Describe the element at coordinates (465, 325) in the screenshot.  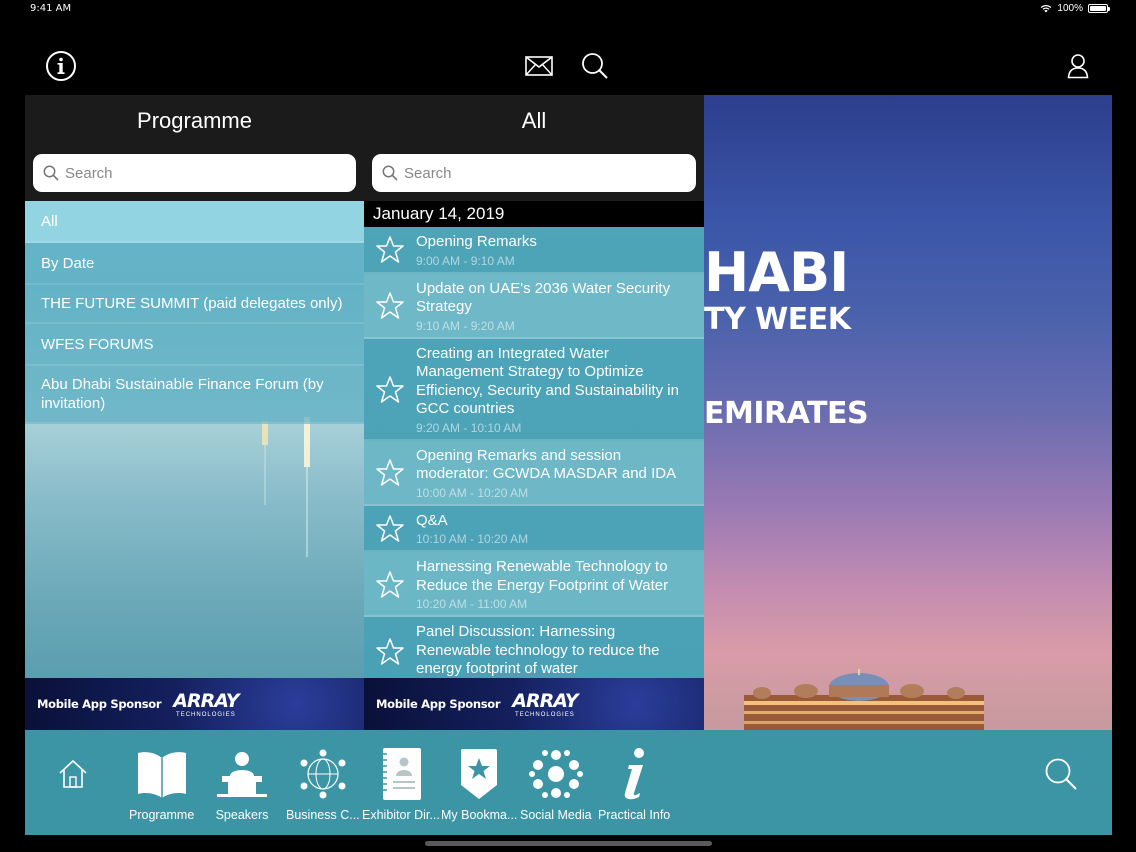
I see `session-time: 9:10 AM - 9:20 AM` at that location.